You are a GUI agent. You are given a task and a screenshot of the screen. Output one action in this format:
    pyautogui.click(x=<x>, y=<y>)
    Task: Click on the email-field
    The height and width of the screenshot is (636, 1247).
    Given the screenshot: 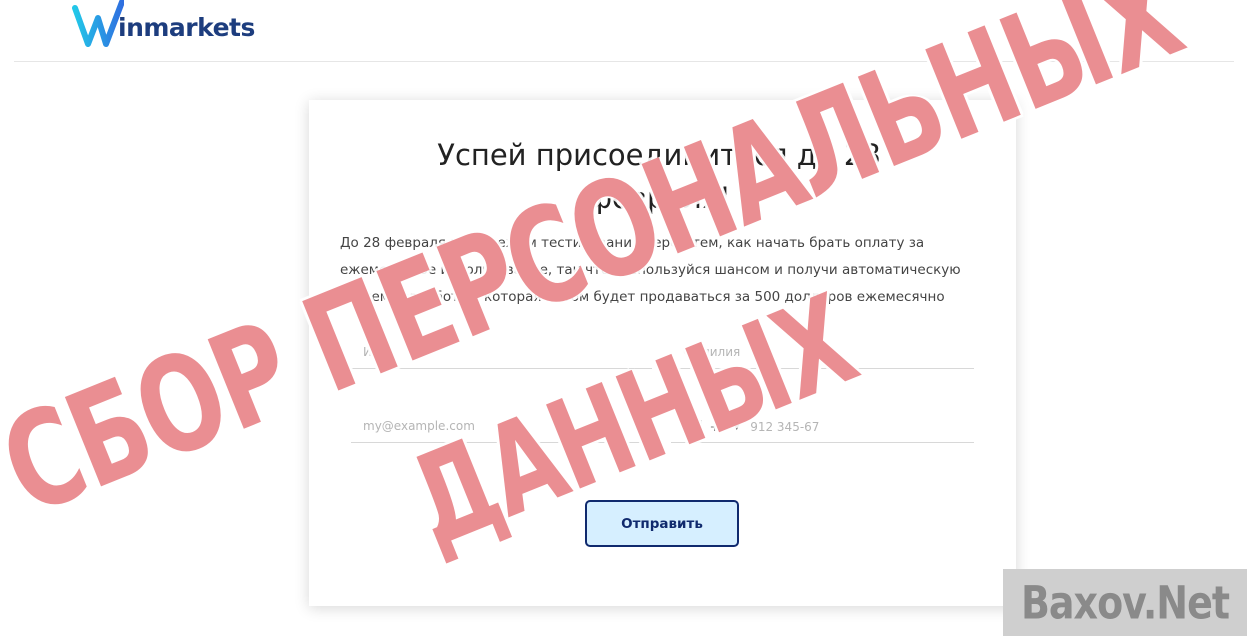 What is the action you would take?
    pyautogui.click(x=501, y=427)
    